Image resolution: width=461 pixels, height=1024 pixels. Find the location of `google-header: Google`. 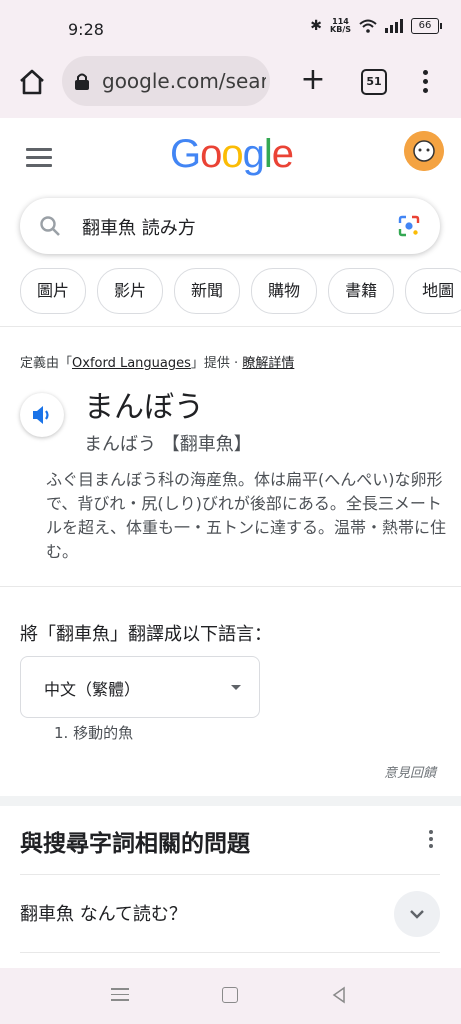

google-header: Google is located at coordinates (230, 158).